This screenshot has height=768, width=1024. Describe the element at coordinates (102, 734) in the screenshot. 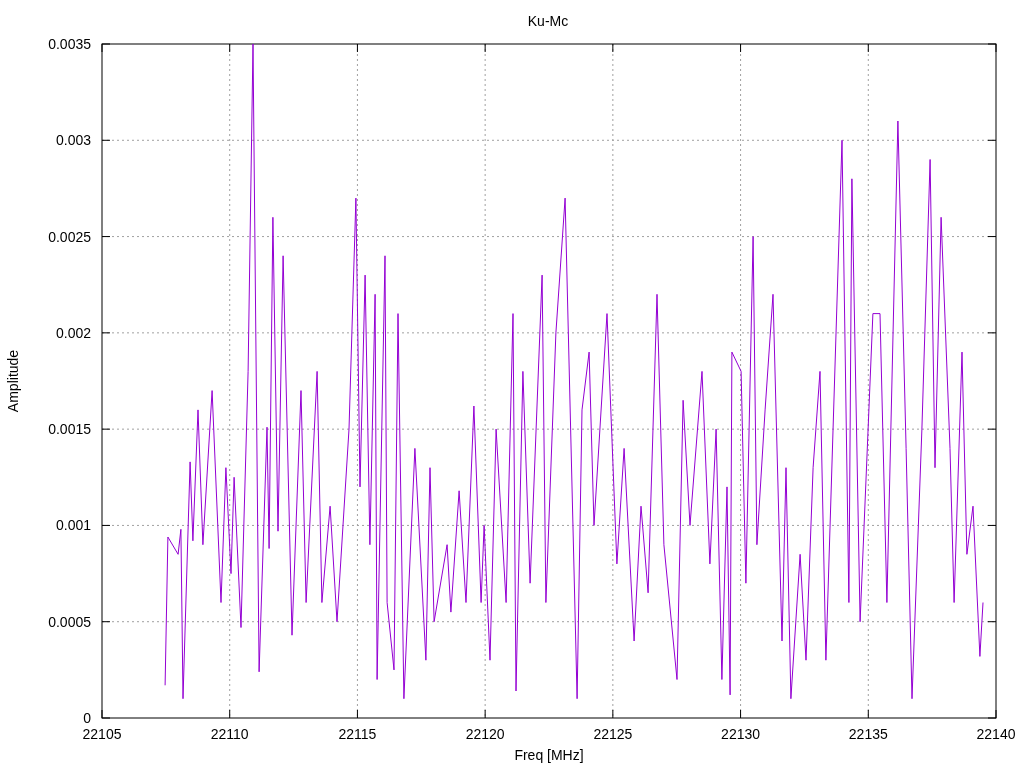

I see `x-tick-label: 22105` at that location.